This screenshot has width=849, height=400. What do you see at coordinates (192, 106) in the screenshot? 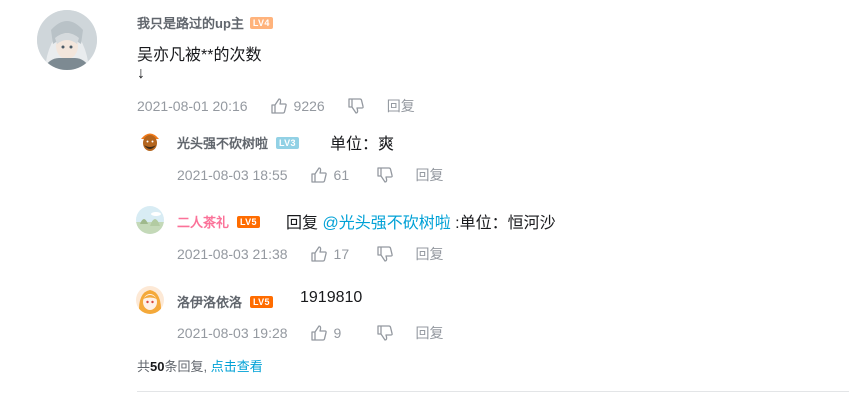
I see `timestamp: 2021-08-01 20:16` at bounding box center [192, 106].